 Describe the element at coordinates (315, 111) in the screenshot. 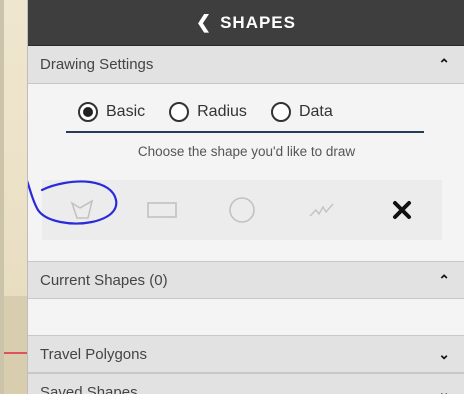

I see `radio-data-label: Data` at that location.